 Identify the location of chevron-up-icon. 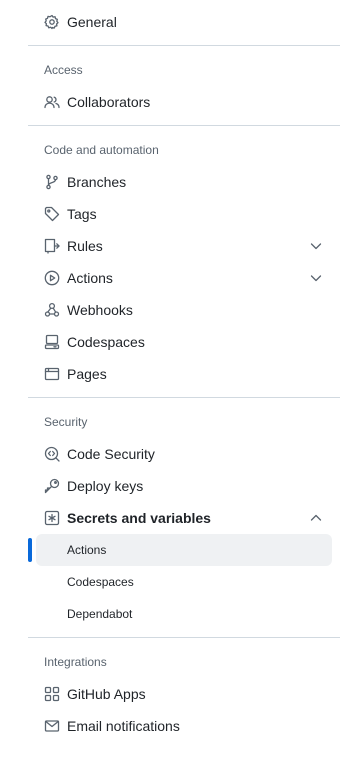
(316, 518).